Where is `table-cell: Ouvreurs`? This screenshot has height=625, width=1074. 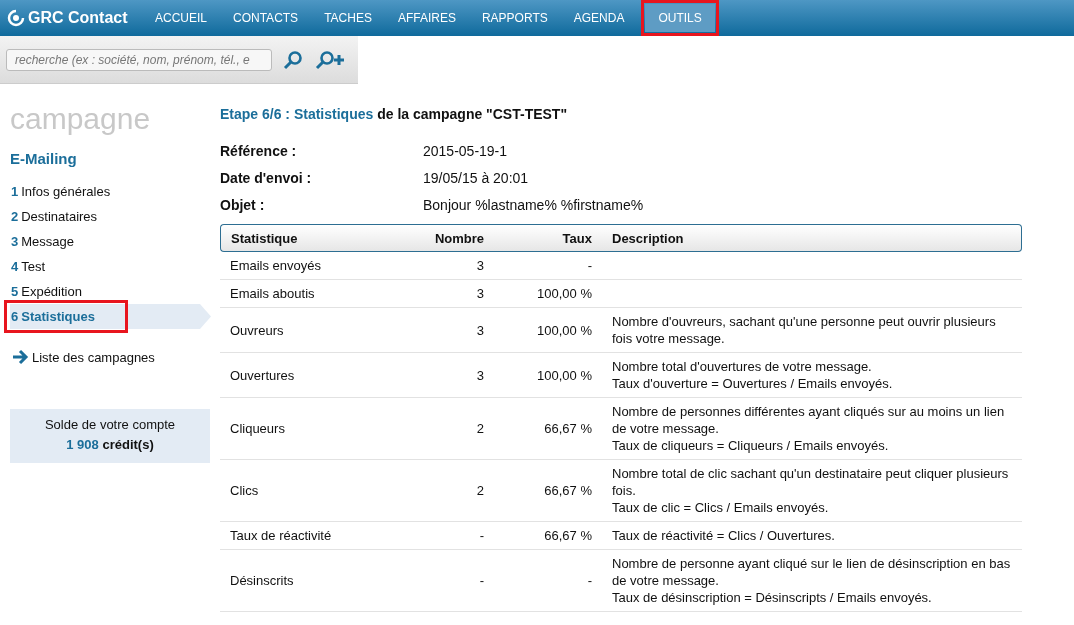 table-cell: Ouvreurs is located at coordinates (307, 330).